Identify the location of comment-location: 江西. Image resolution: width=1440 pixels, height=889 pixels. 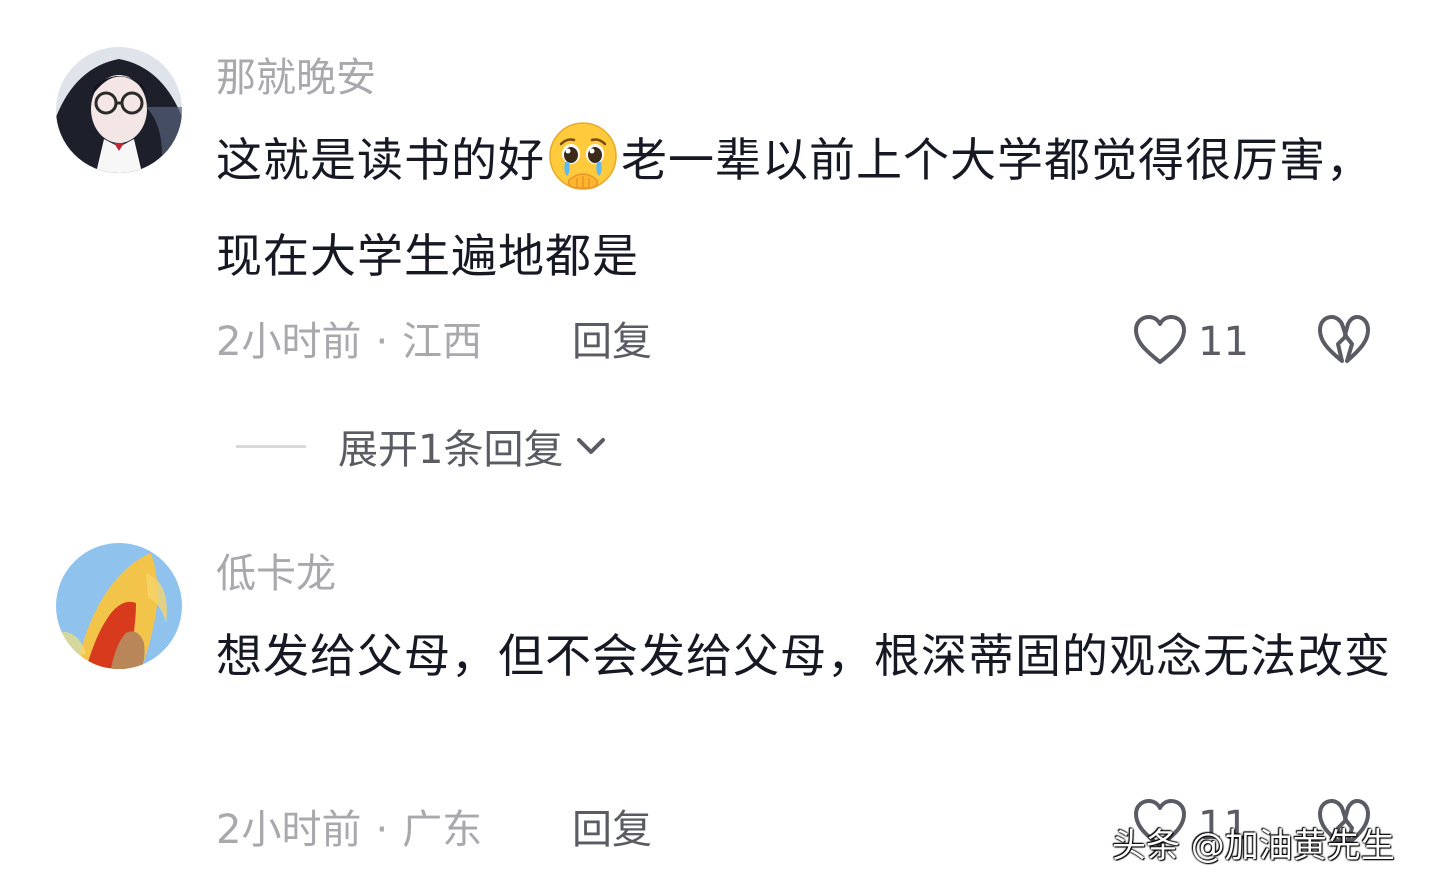
(442, 342).